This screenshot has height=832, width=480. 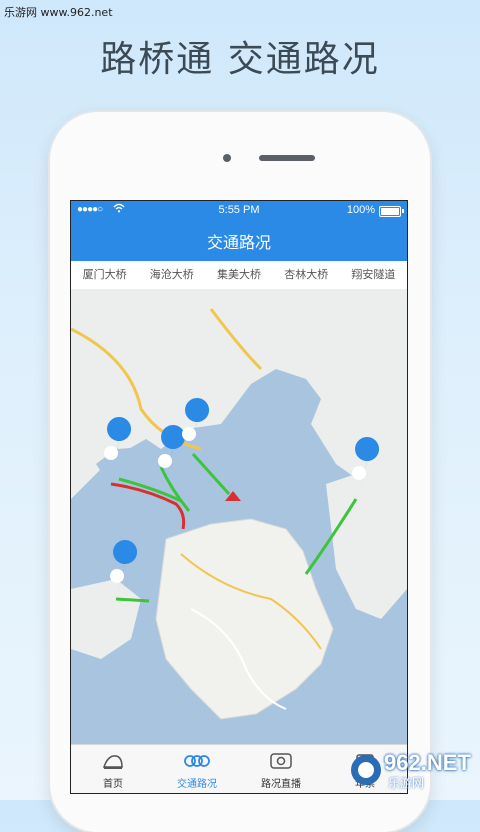 I want to click on page-title: 交通路况, so click(x=238, y=242).